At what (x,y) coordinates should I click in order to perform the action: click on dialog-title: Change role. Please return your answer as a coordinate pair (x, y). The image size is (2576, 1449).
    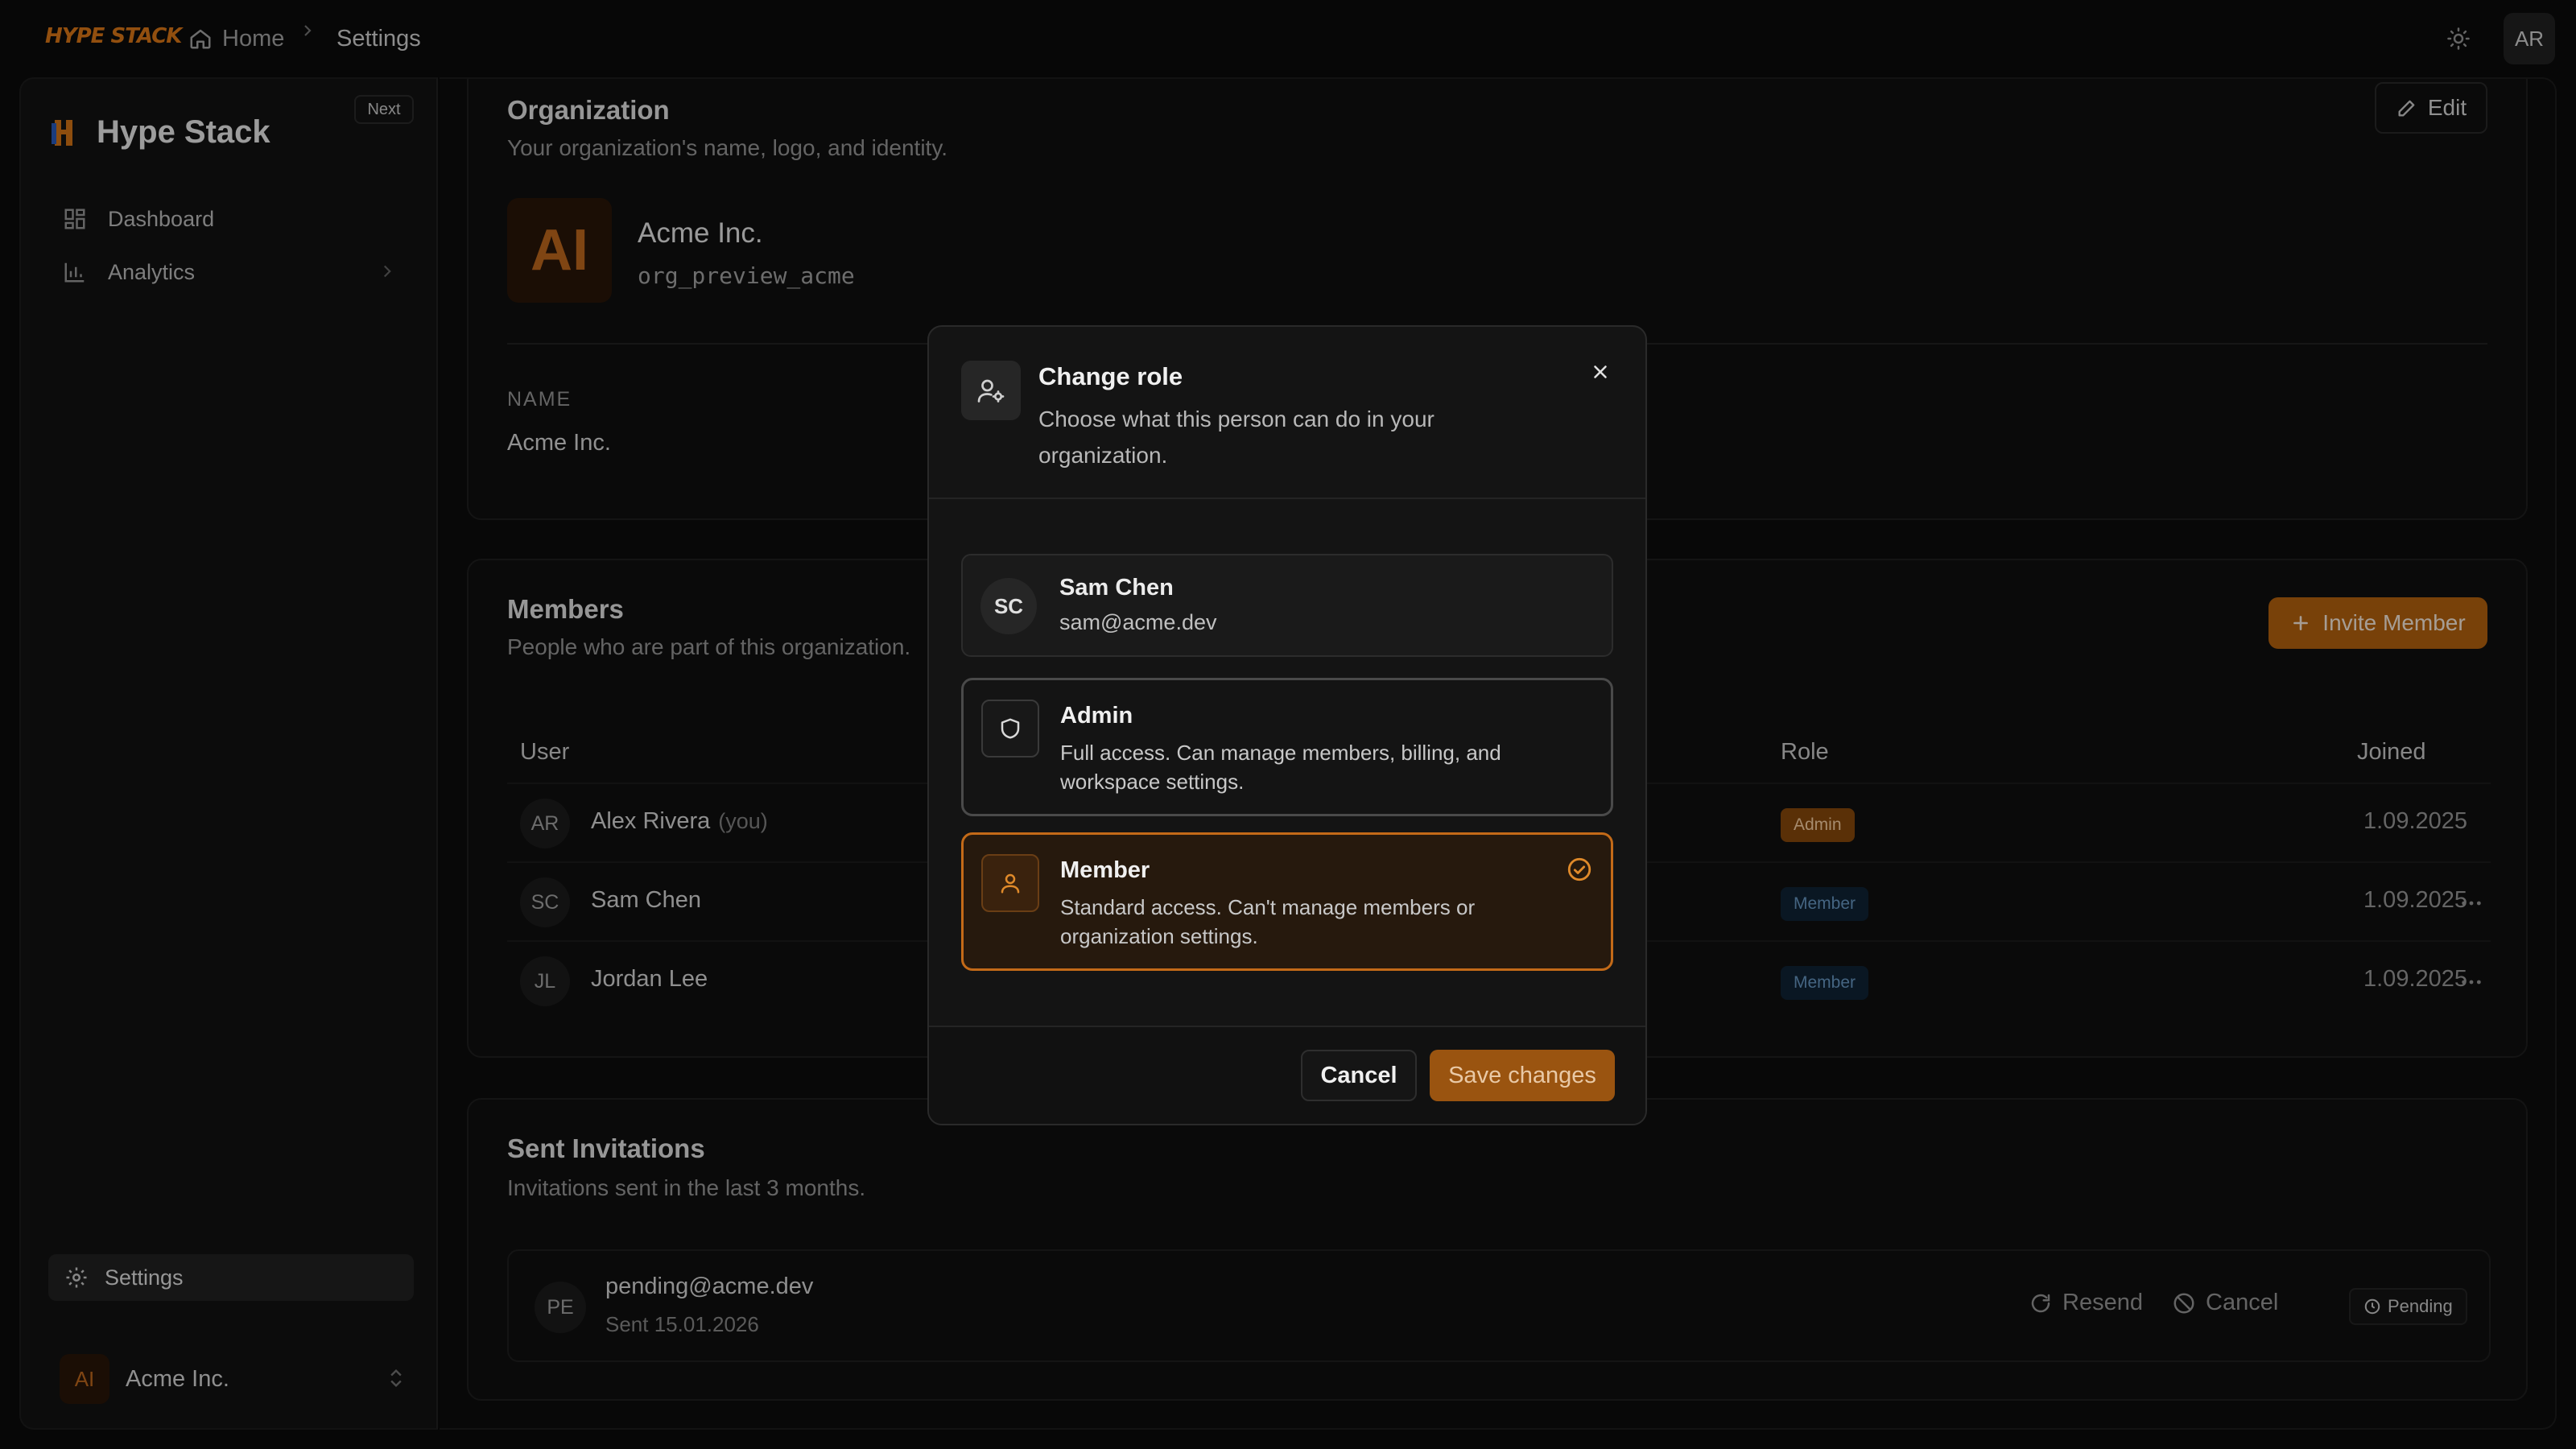
    Looking at the image, I should click on (1110, 376).